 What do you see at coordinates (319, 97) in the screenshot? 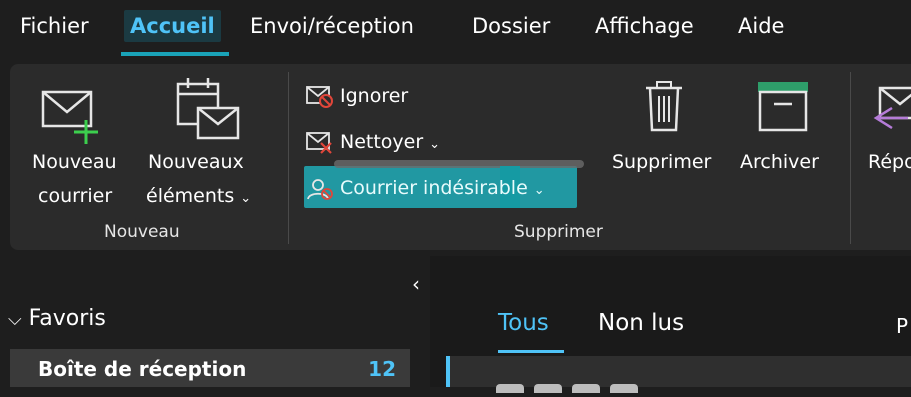
I see `ignore-icon` at bounding box center [319, 97].